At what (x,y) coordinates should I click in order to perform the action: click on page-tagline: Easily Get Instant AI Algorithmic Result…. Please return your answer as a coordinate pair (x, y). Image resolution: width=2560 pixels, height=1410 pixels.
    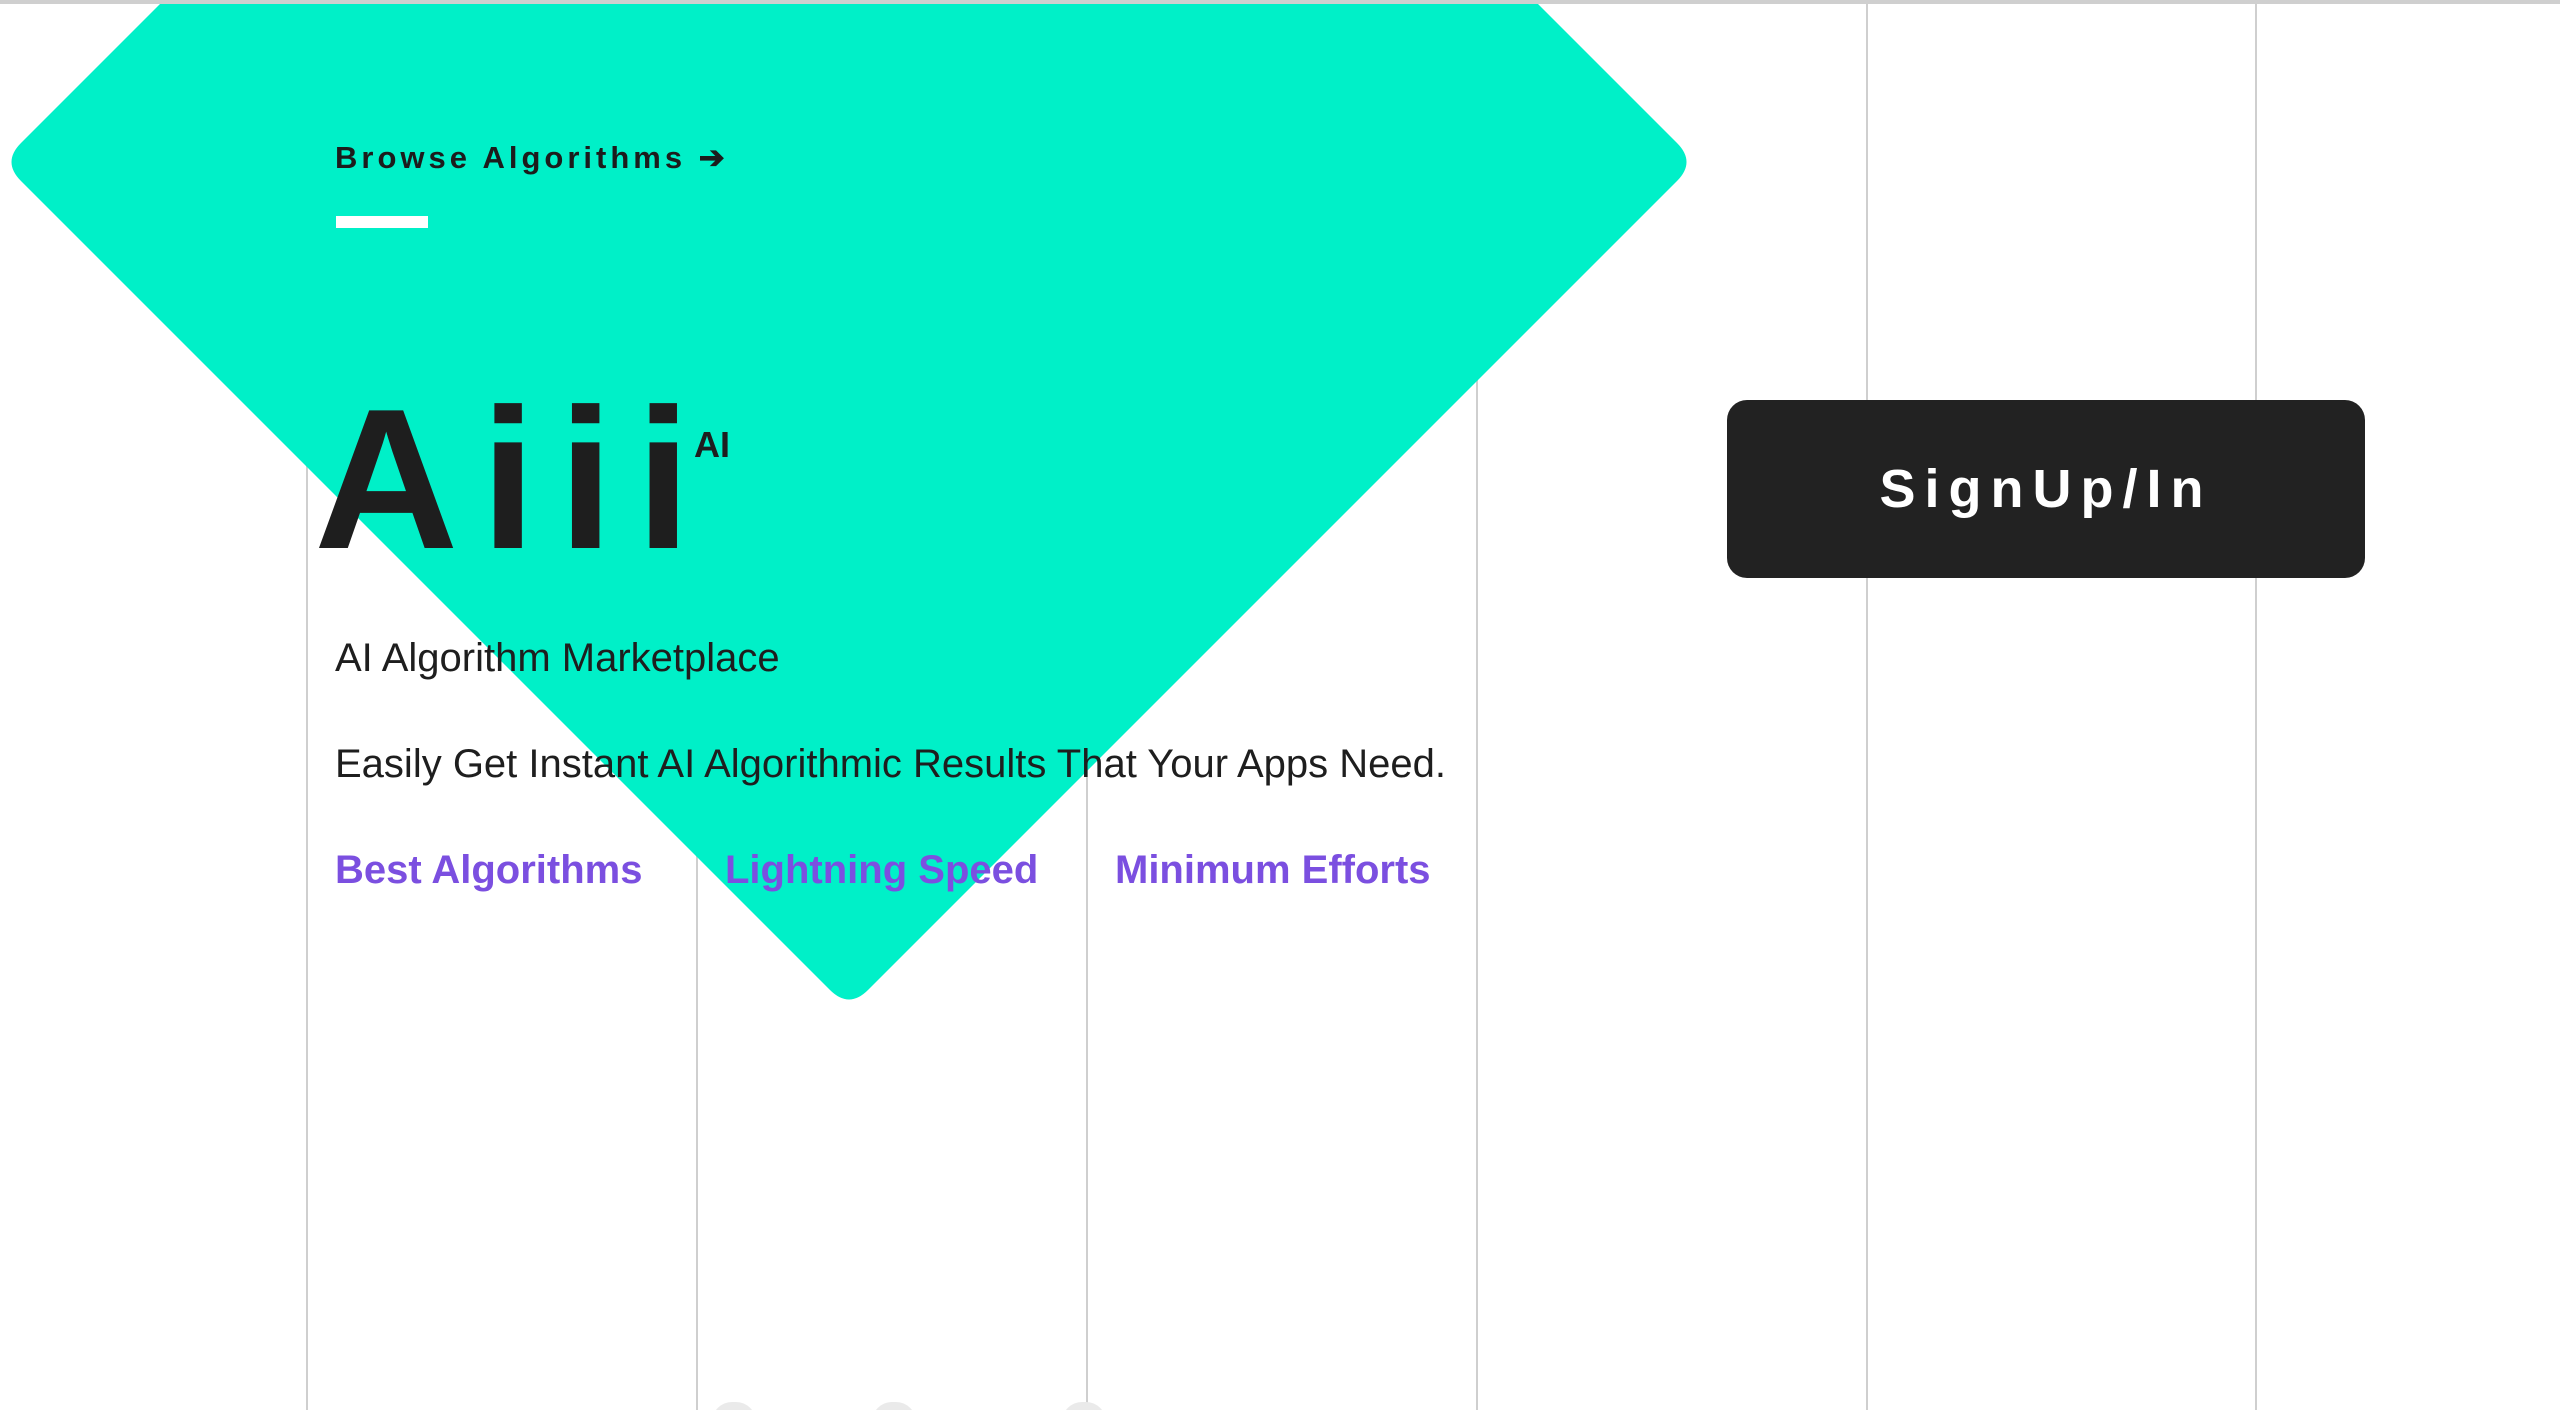
    Looking at the image, I should click on (890, 764).